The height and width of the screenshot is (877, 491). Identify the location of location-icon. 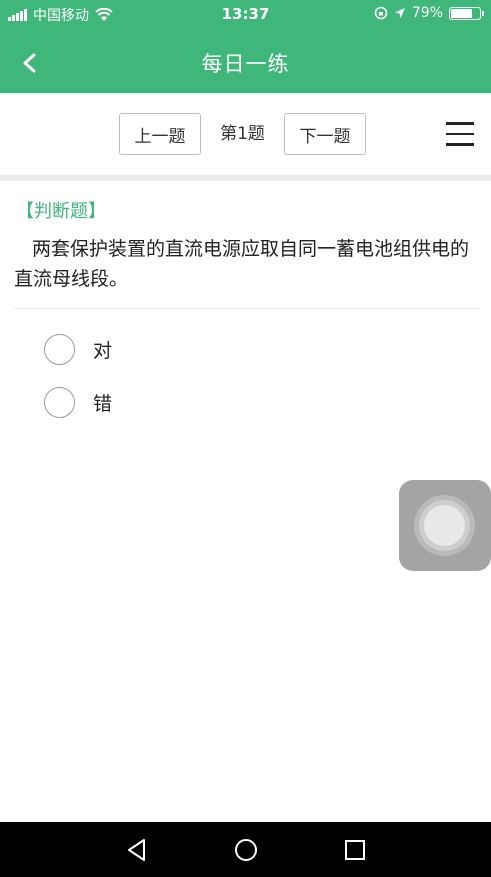
(399, 13).